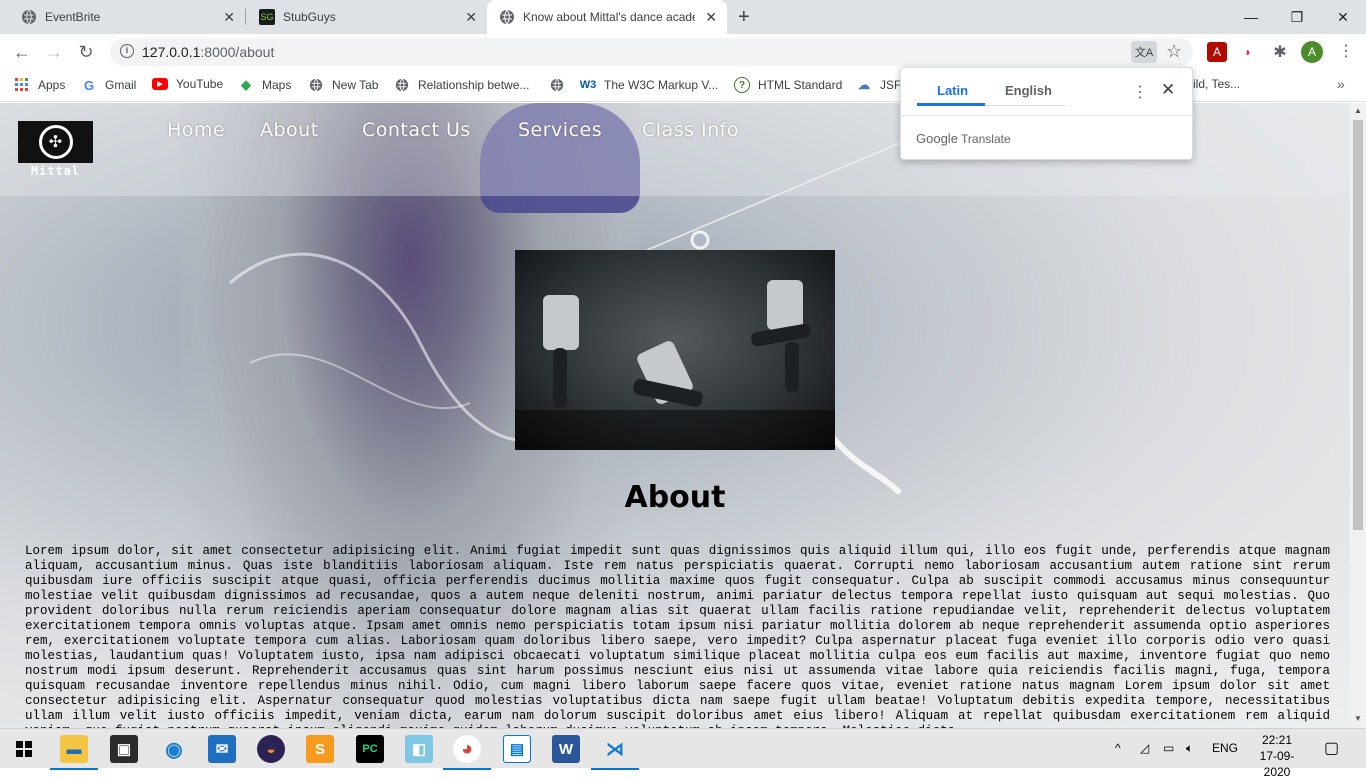  What do you see at coordinates (561, 85) in the screenshot?
I see `bookmark-untitled` at bounding box center [561, 85].